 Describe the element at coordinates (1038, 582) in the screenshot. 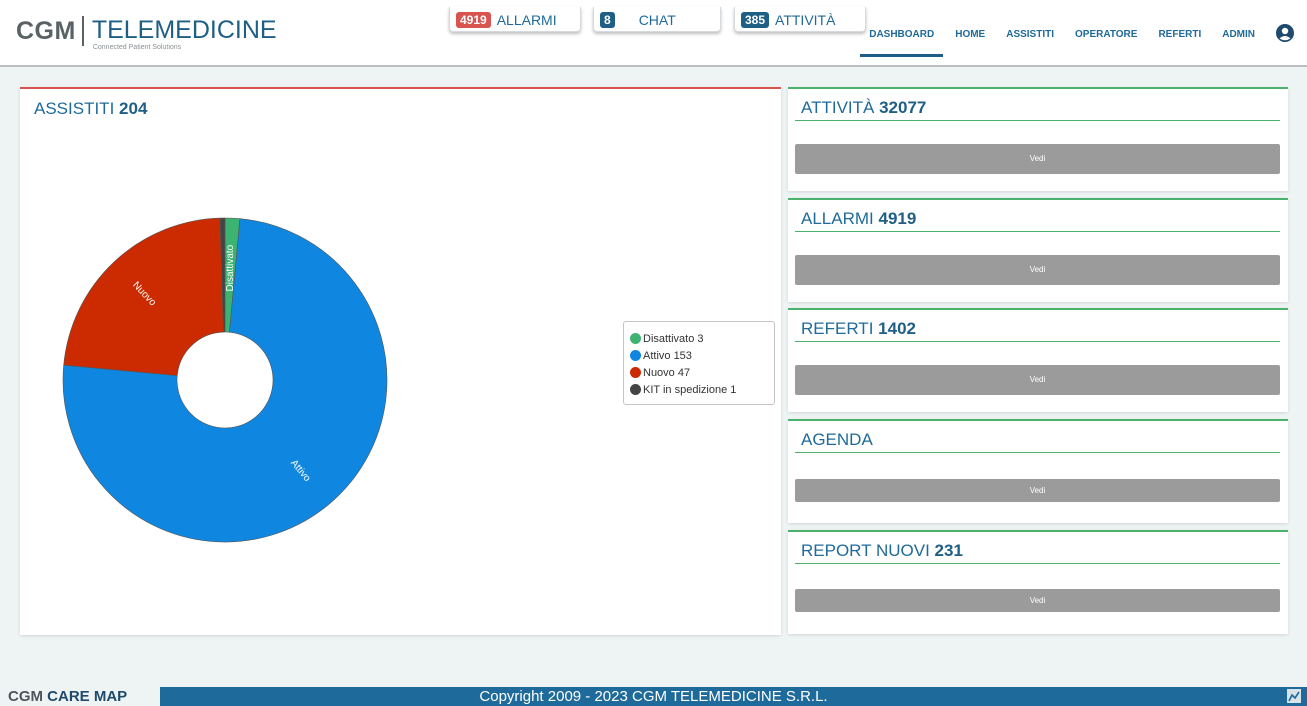

I see `card-report-nuovi: REPORT NUOVI 231 Vedi` at that location.